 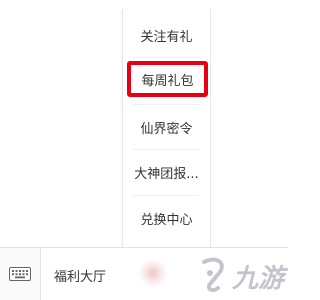 What do you see at coordinates (166, 35) in the screenshot?
I see `menu-item-follow-gift: 关注有礼` at bounding box center [166, 35].